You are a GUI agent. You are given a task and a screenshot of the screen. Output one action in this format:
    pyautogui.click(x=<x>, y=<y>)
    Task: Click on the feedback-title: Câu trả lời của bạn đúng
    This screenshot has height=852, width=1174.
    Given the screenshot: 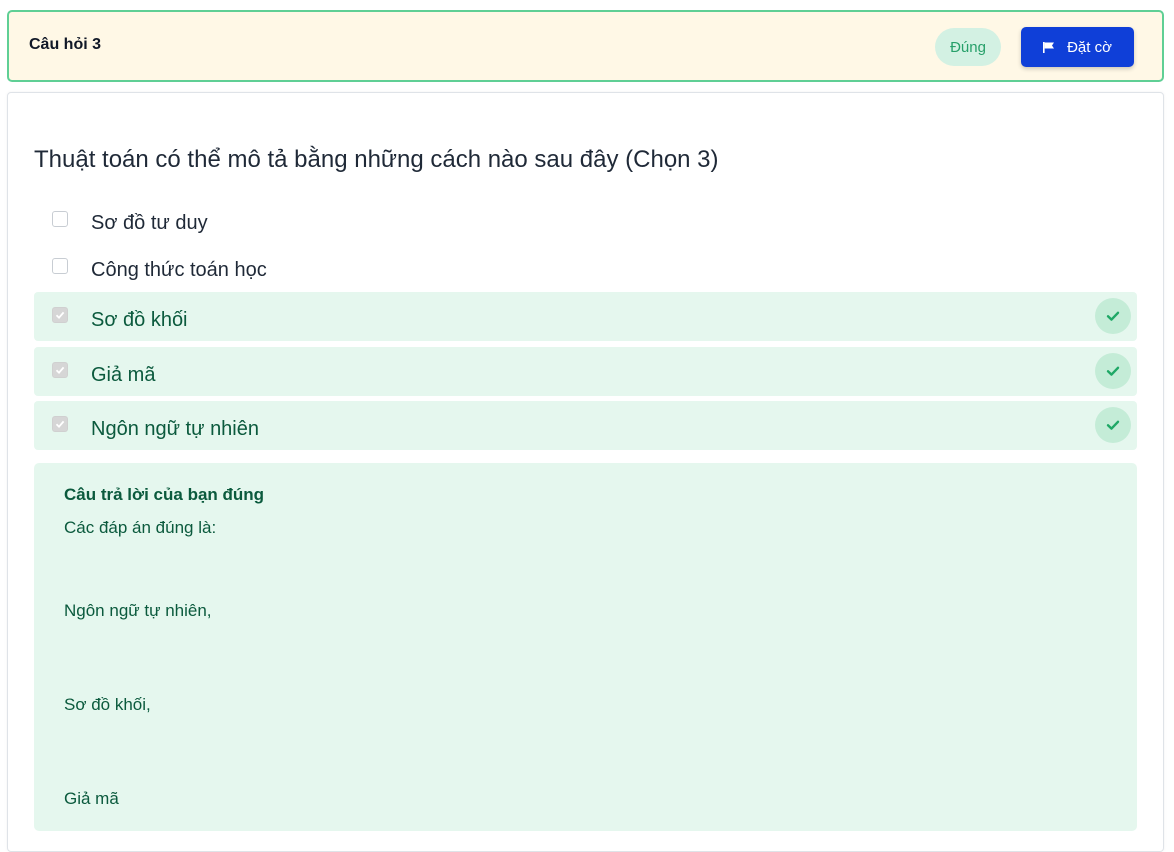 What is the action you would take?
    pyautogui.click(x=164, y=494)
    